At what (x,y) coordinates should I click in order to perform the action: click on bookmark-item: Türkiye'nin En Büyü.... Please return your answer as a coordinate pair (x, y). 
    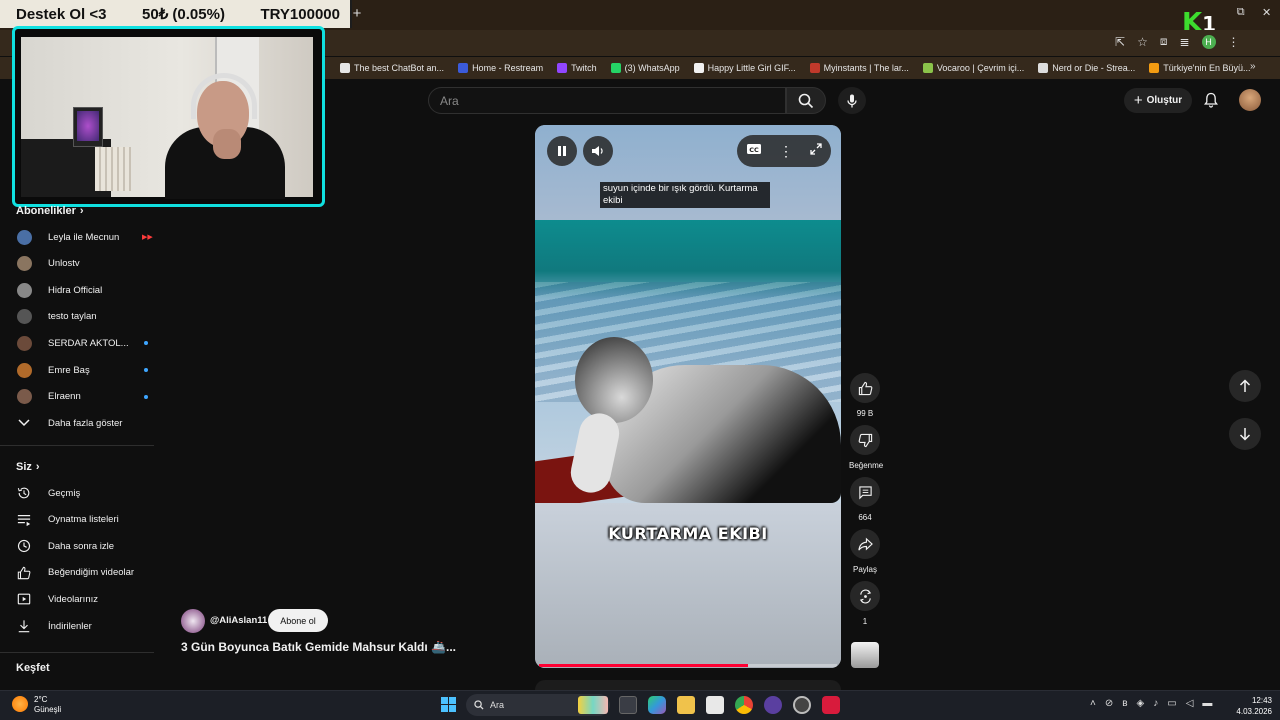
    Looking at the image, I should click on (1200, 68).